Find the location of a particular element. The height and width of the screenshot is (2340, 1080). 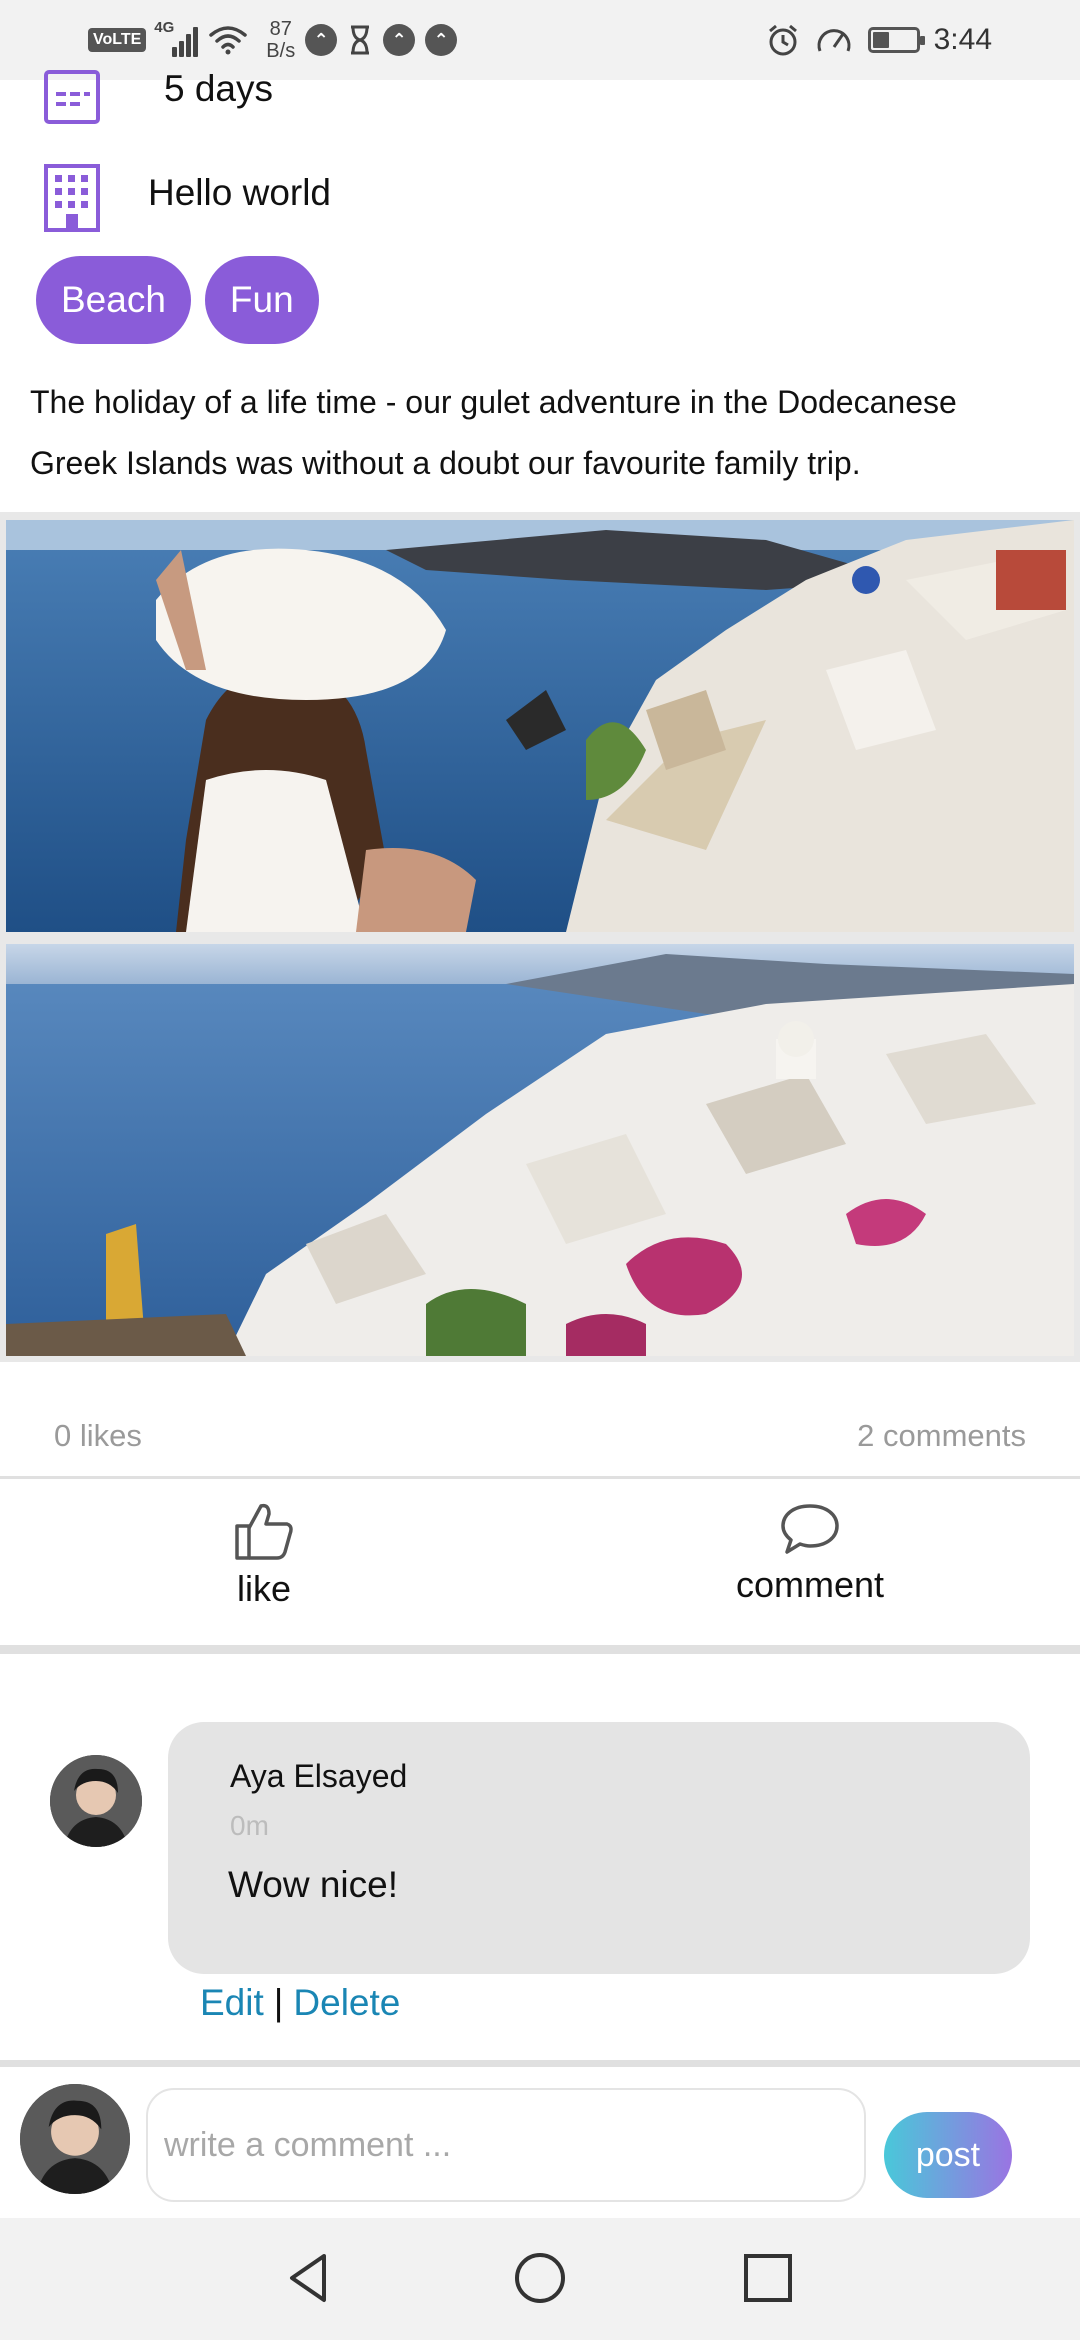

comment-author: Aya Elsayed is located at coordinates (318, 1776).